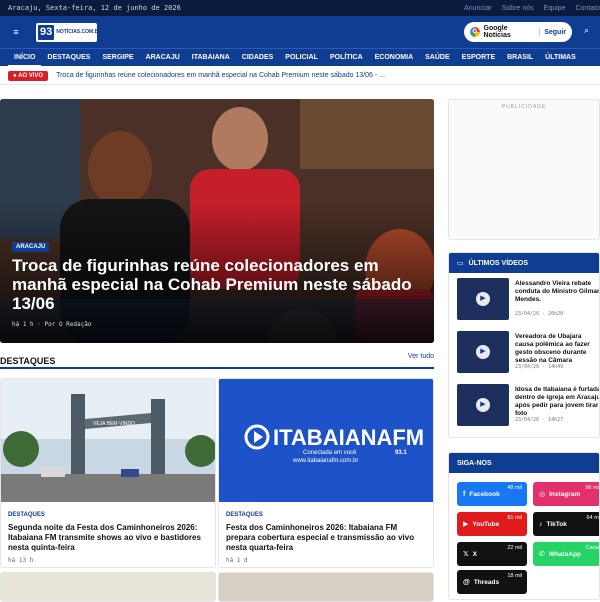  What do you see at coordinates (79, 32) in the screenshot?
I see `logo-text: NOTÍCIAS.COM.BR` at bounding box center [79, 32].